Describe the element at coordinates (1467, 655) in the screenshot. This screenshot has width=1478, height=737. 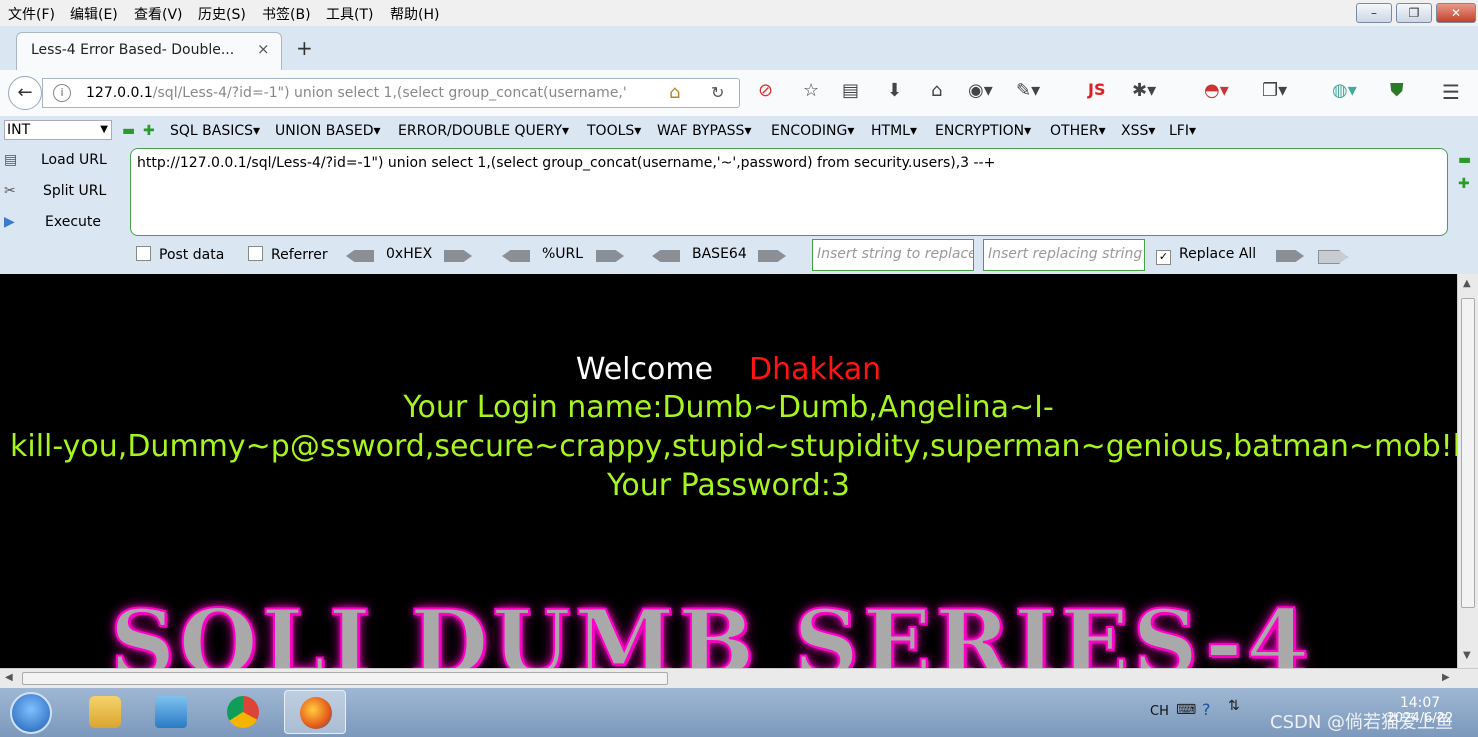
I see `scroll-down-icon: ▼` at that location.